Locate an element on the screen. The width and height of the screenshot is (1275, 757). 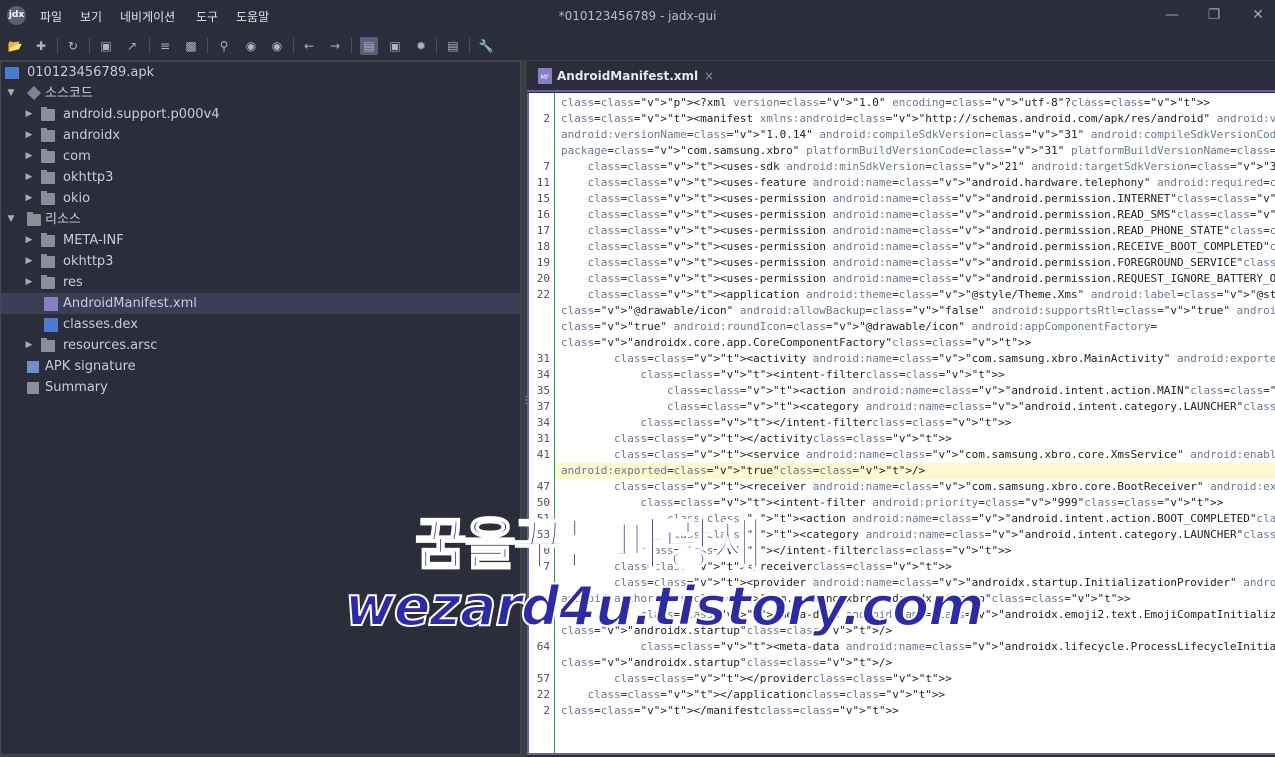
save-icon: ▣ is located at coordinates (106, 46).